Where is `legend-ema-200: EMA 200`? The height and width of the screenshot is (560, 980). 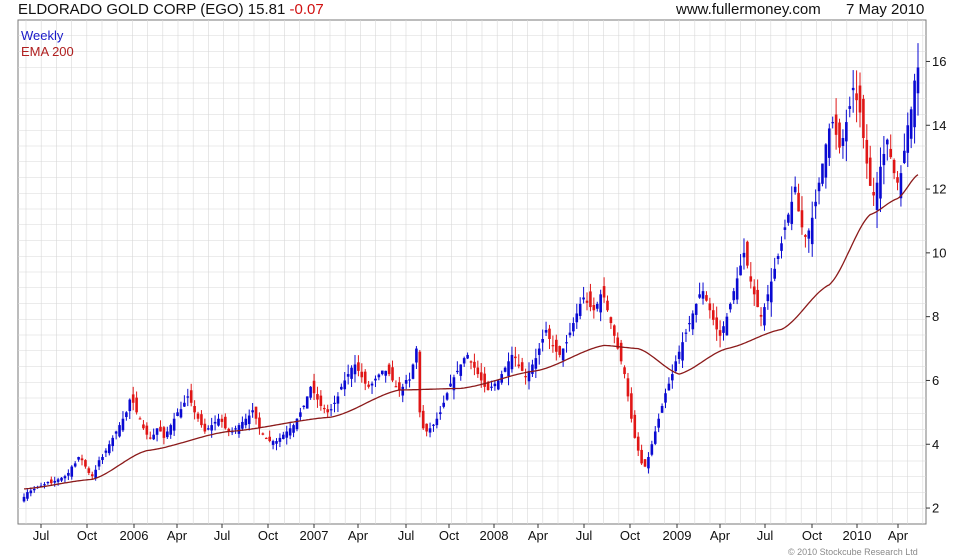 legend-ema-200: EMA 200 is located at coordinates (47, 51).